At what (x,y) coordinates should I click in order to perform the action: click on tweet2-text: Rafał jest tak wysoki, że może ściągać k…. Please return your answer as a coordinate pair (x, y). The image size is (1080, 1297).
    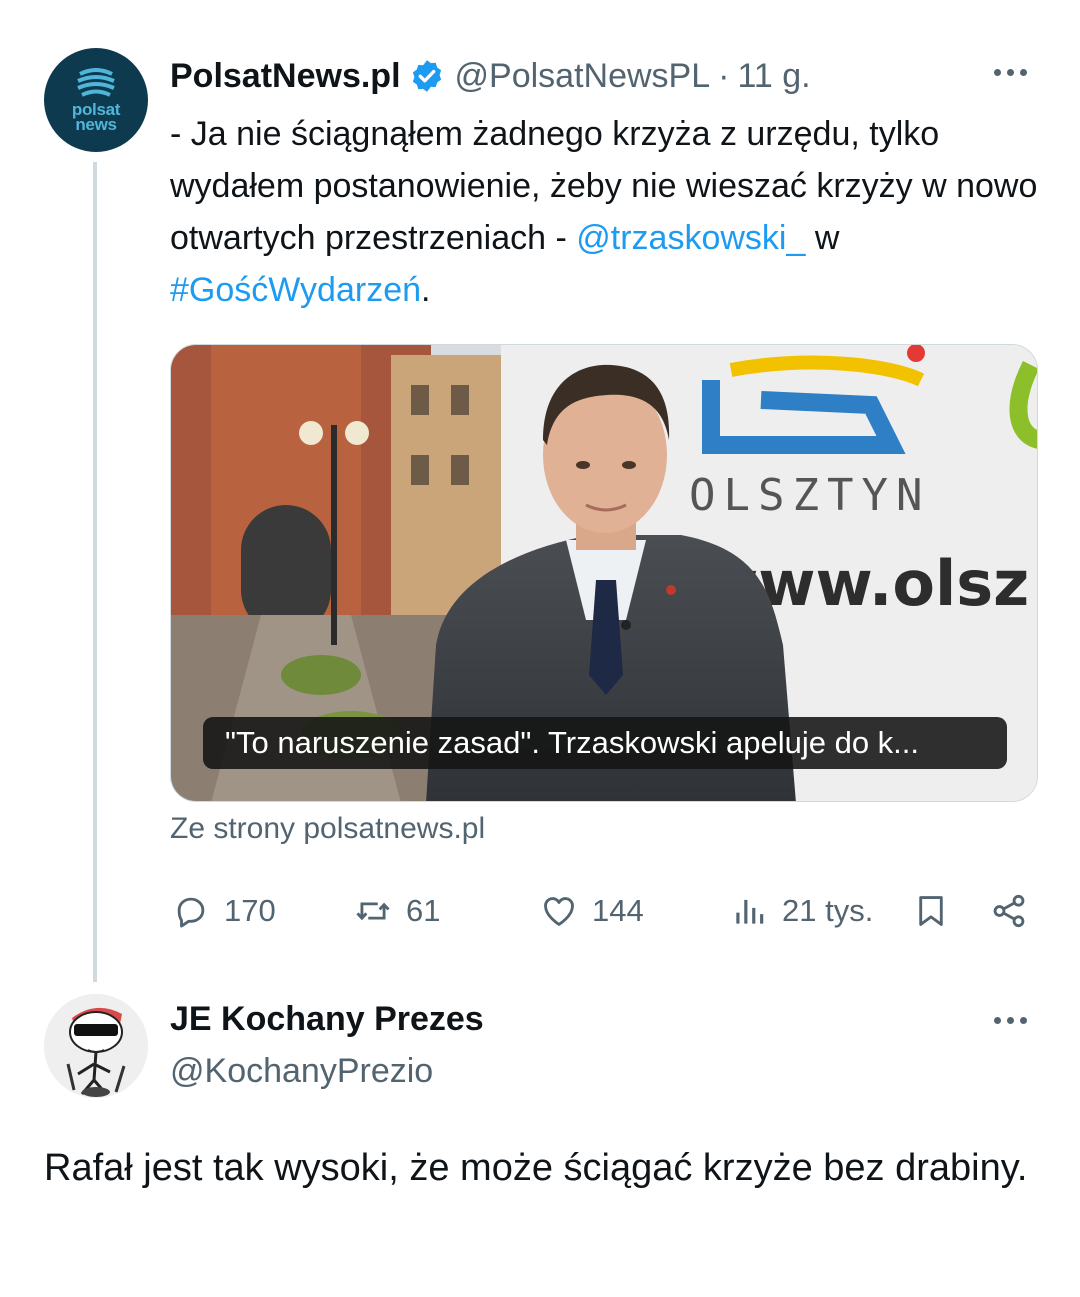
    Looking at the image, I should click on (536, 1168).